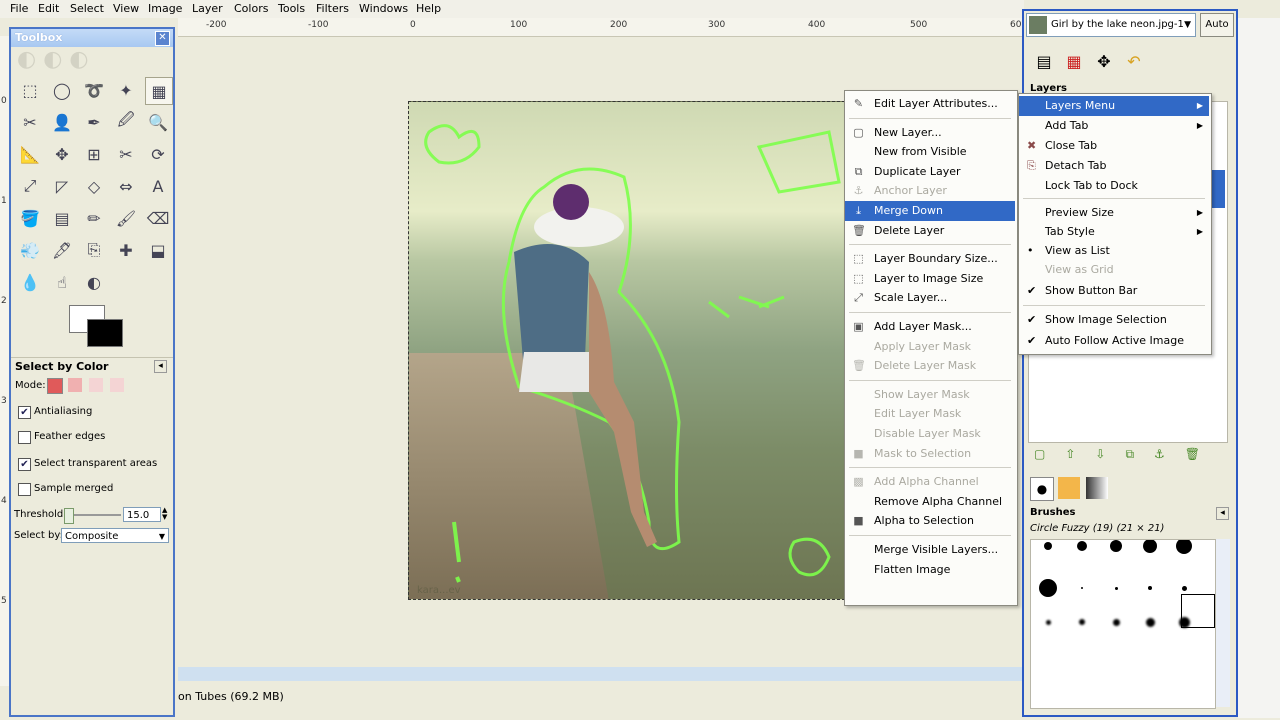  Describe the element at coordinates (1044, 62) in the screenshot. I see `layers-tab-icon: ▤` at that location.